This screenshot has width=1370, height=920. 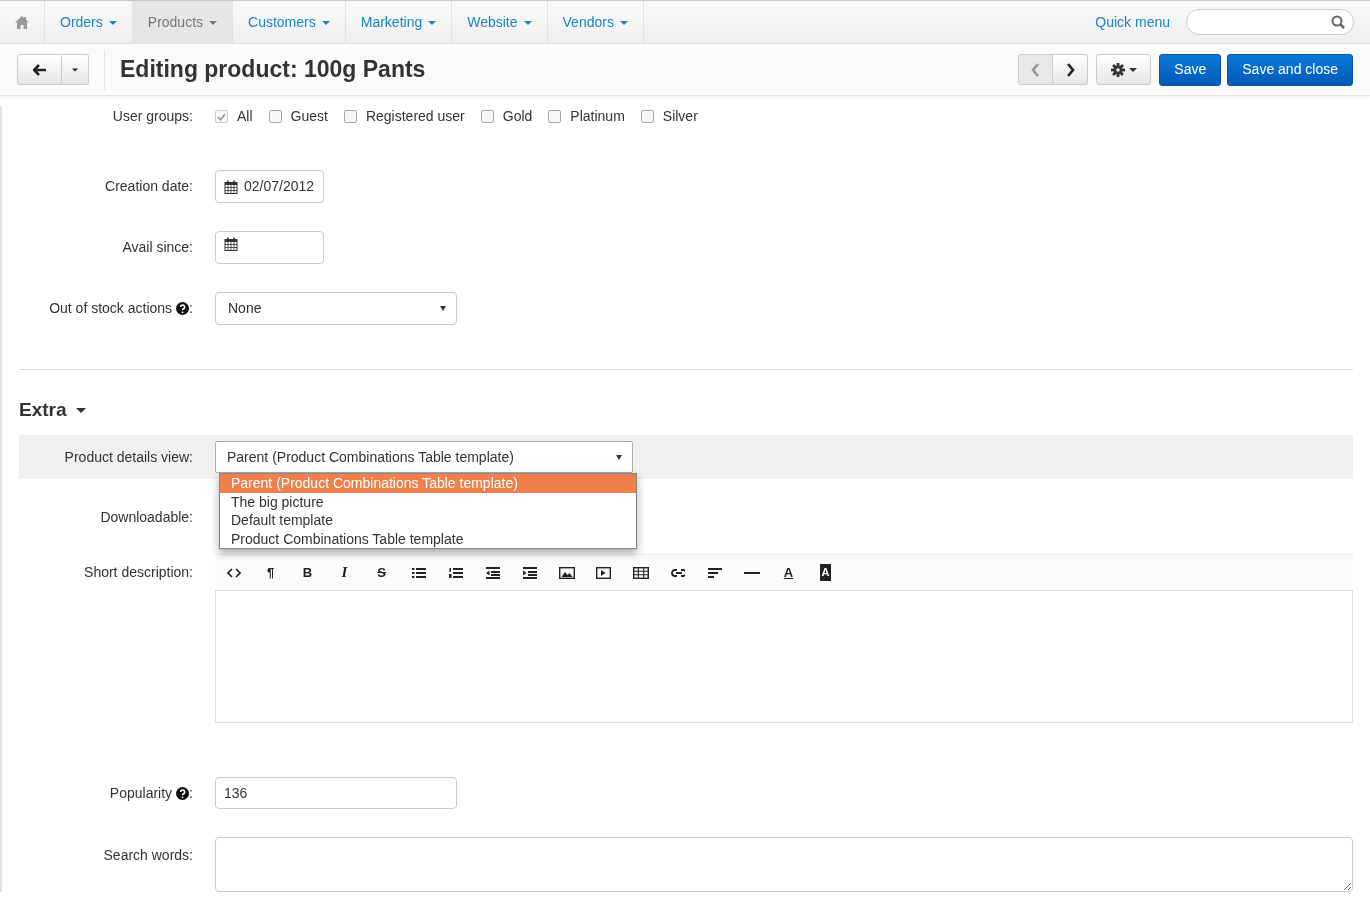 What do you see at coordinates (269, 186) in the screenshot?
I see `date-field: 02/07/2012` at bounding box center [269, 186].